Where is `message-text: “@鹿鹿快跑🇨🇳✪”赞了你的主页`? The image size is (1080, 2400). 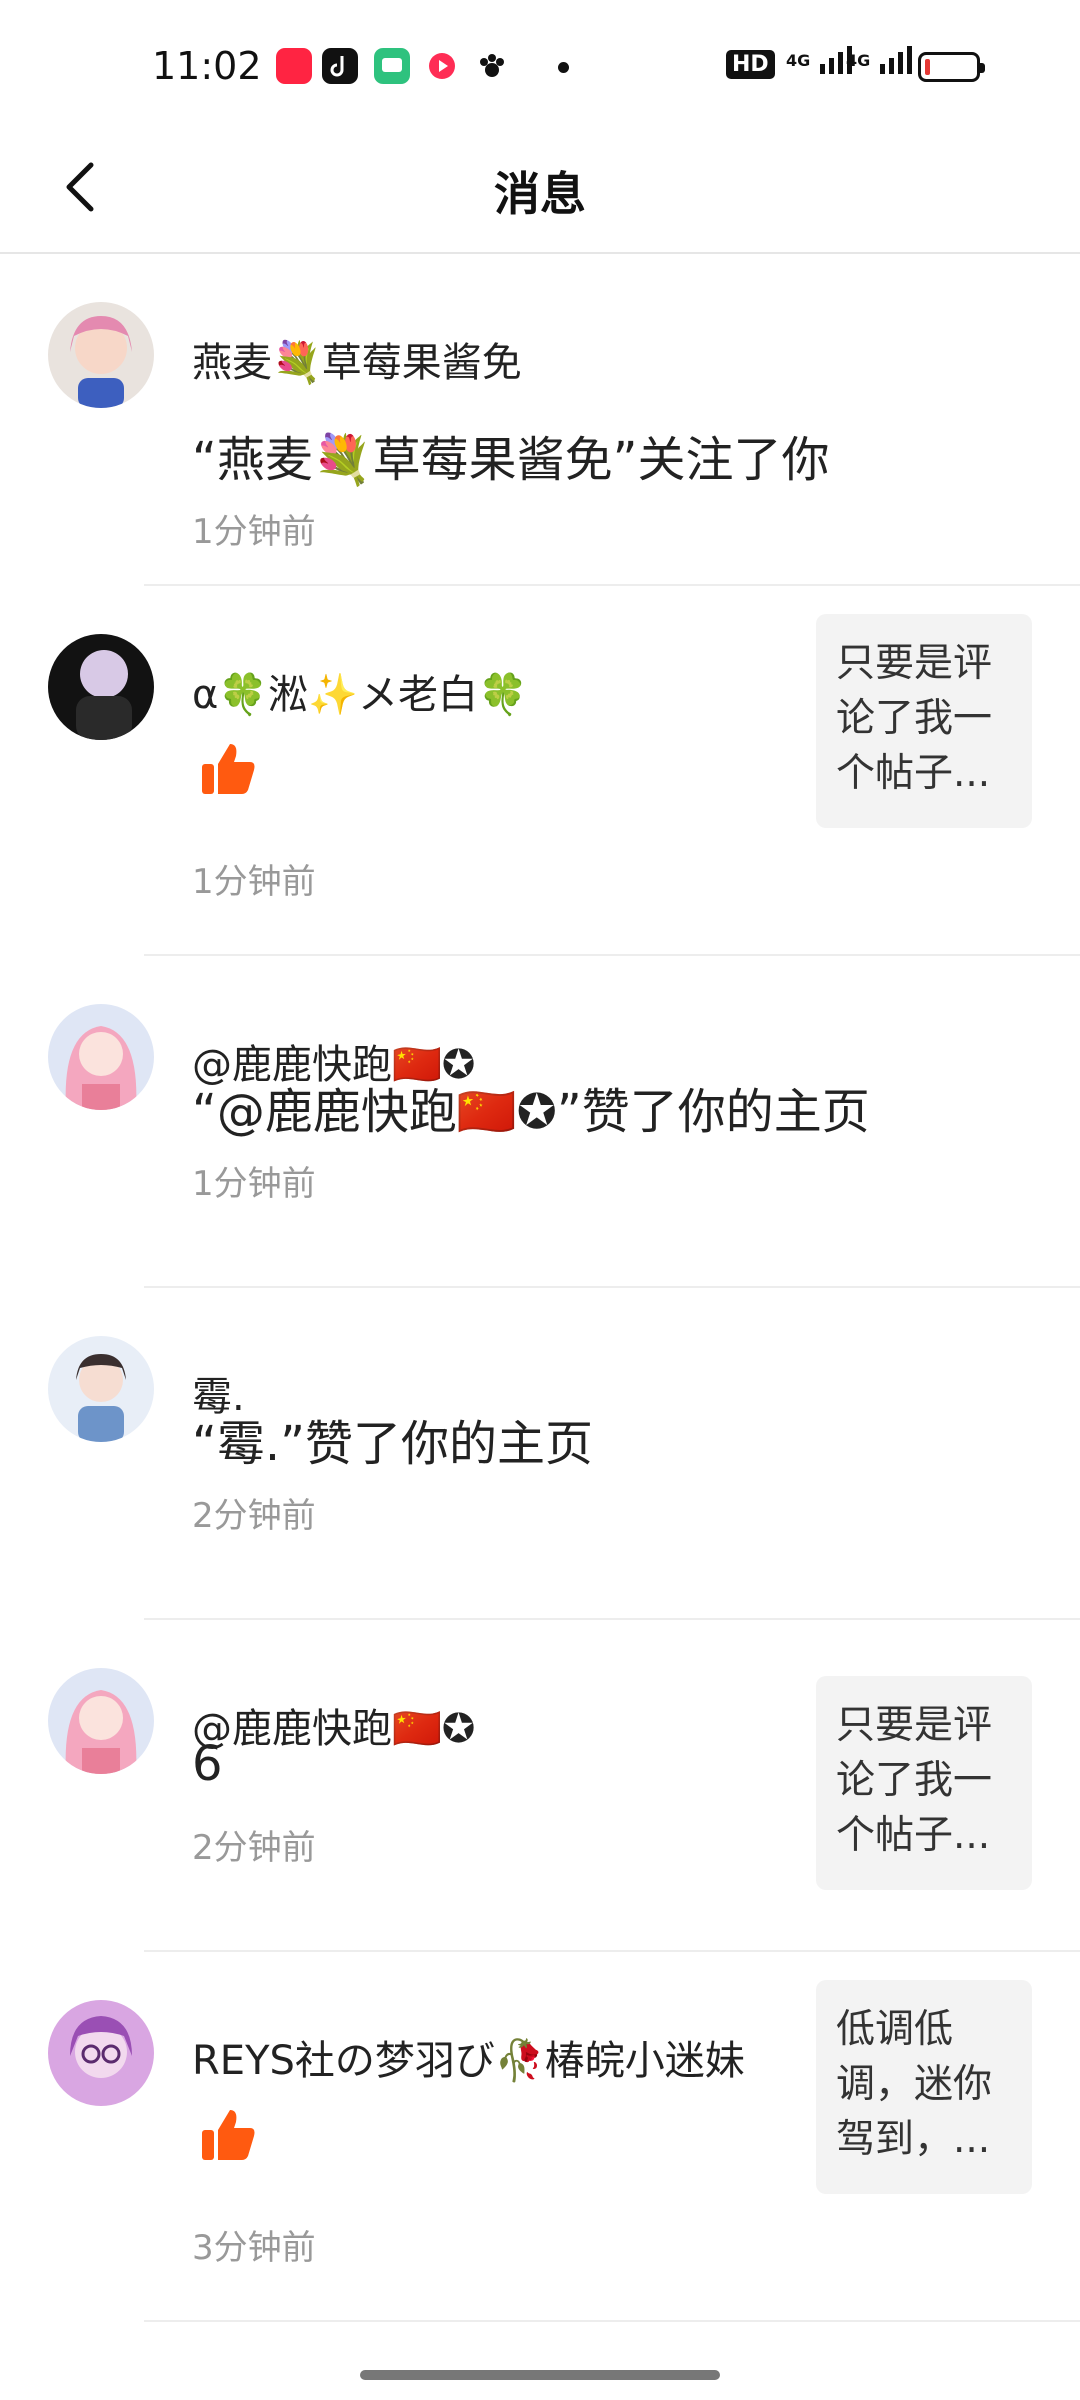
message-text: “@鹿鹿快跑🇨🇳✪”赞了你的主页 is located at coordinates (531, 1112).